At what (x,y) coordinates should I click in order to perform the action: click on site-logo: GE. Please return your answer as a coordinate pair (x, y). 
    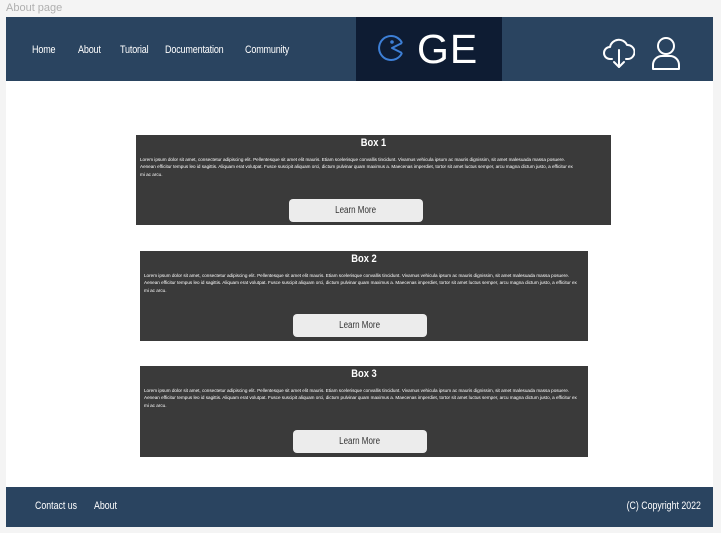
    Looking at the image, I should click on (429, 49).